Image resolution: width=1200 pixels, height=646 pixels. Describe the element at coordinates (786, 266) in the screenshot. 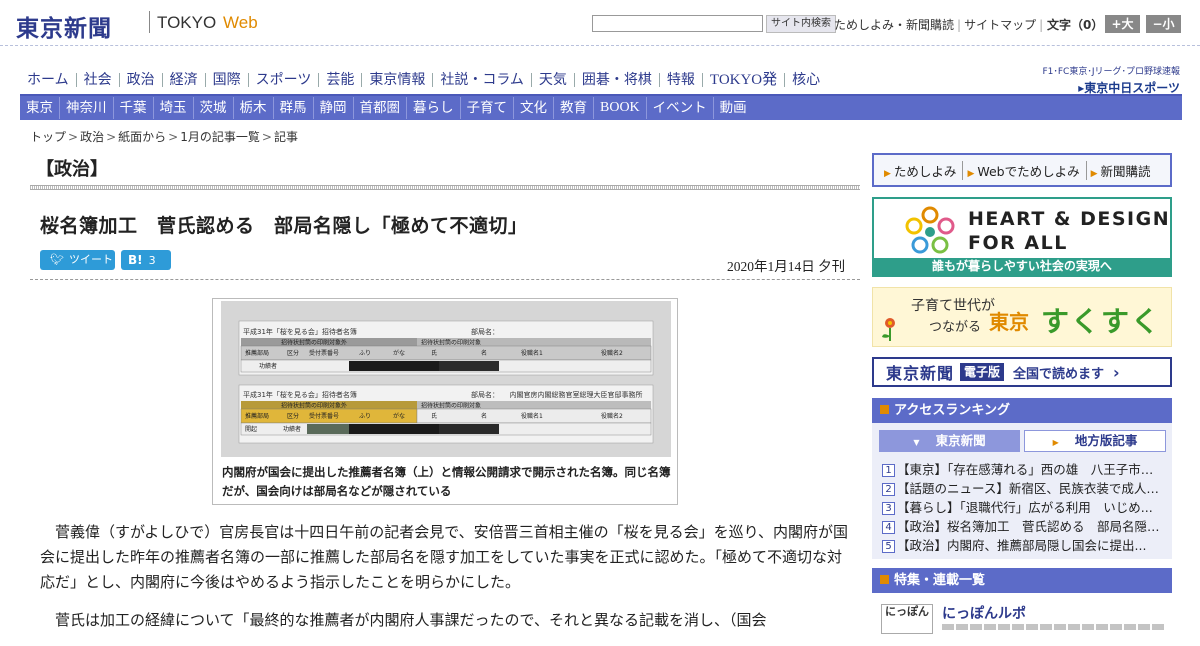

I see `publish-date: 2020年1月14日 夕刊` at that location.